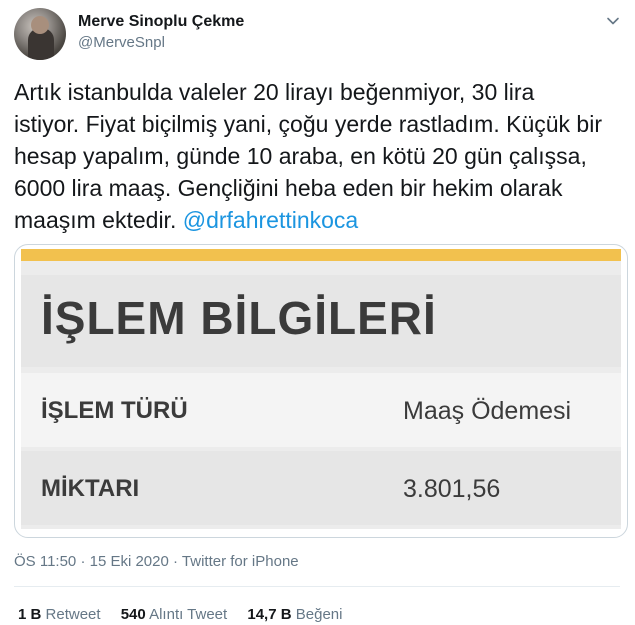 The height and width of the screenshot is (625, 635). I want to click on receipt-row: MİKTARI 3.801,56, so click(321, 488).